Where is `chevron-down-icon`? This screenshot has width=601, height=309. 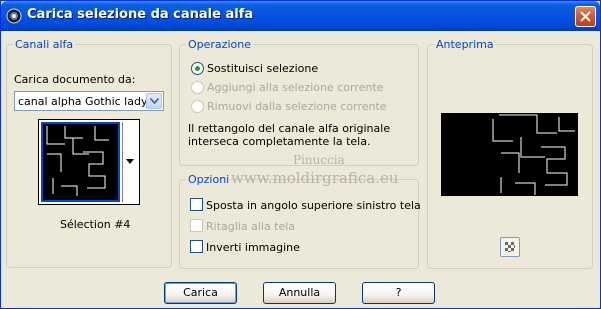
chevron-down-icon is located at coordinates (154, 101).